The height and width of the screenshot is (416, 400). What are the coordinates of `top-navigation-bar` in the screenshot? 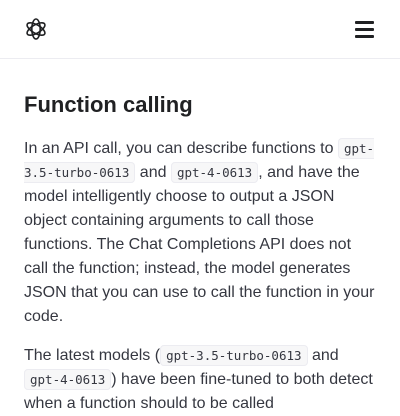 It's located at (200, 29).